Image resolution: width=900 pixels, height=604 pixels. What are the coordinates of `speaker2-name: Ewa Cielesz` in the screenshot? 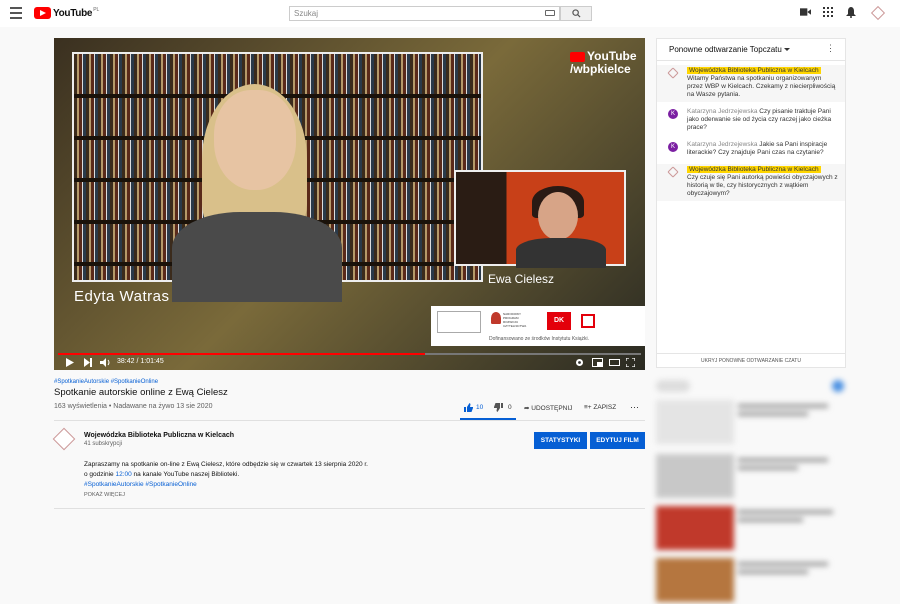 It's located at (521, 279).